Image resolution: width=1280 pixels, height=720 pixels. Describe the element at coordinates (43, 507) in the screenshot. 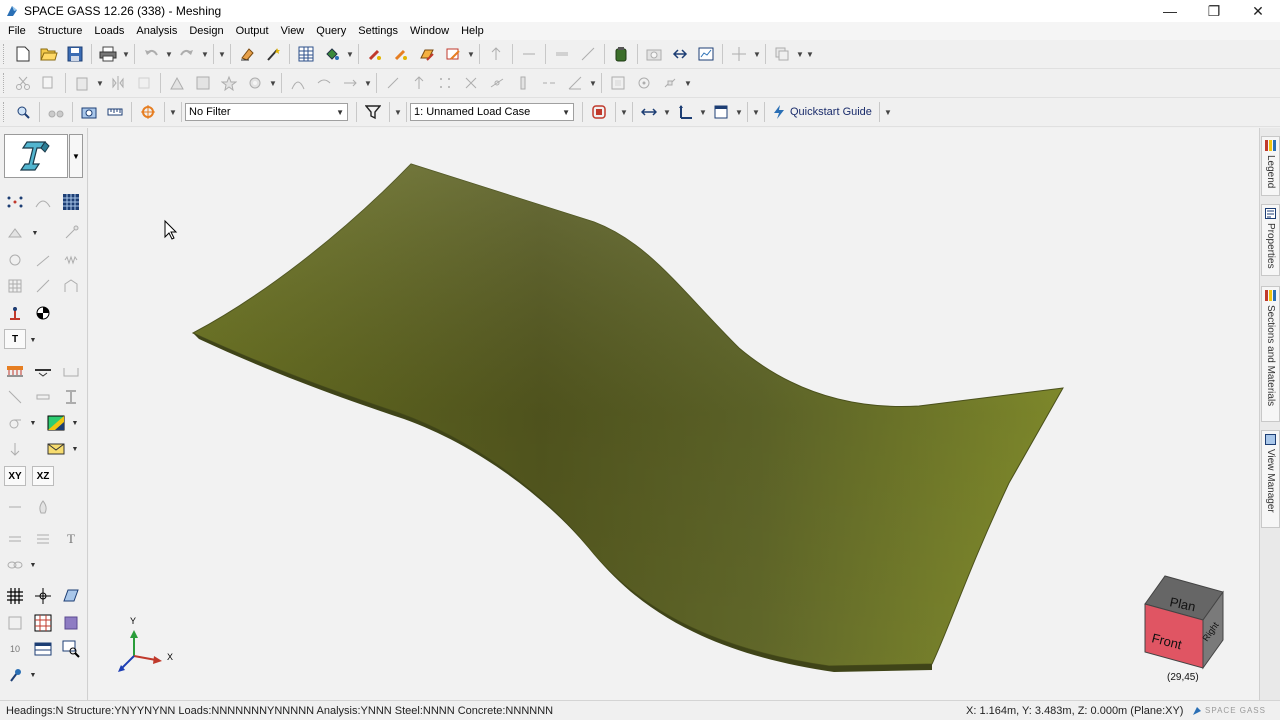

I see `fire-tool-button` at that location.